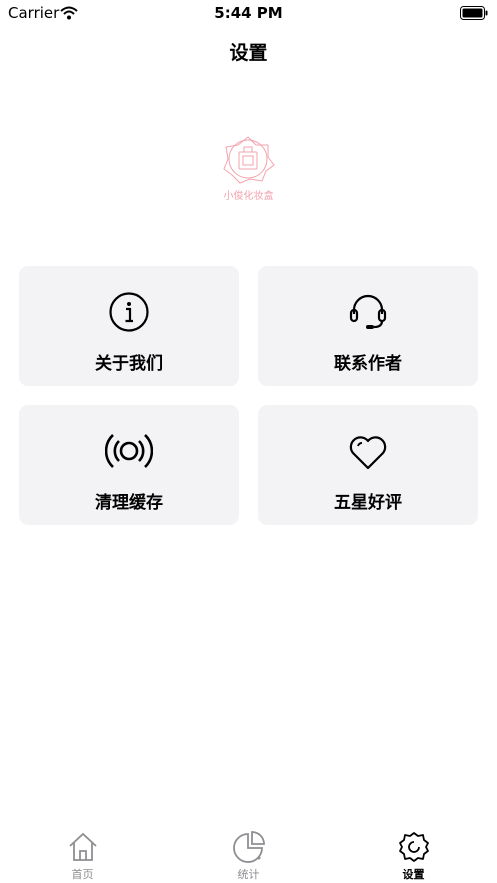 The width and height of the screenshot is (497, 883). I want to click on clear-cache-button: 清理缓存, so click(129, 465).